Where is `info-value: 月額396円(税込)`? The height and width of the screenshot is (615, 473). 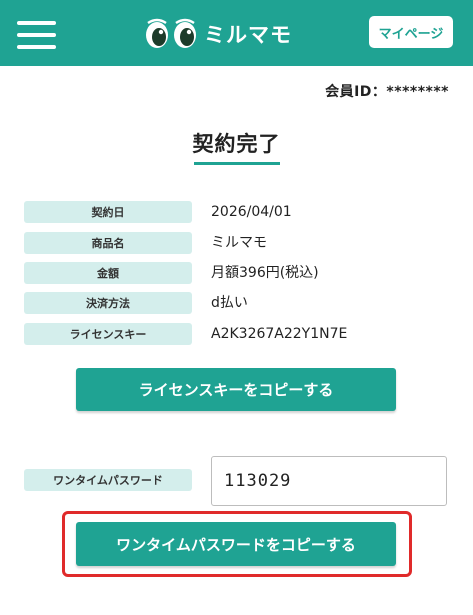
info-value: 月額396円(税込) is located at coordinates (265, 273).